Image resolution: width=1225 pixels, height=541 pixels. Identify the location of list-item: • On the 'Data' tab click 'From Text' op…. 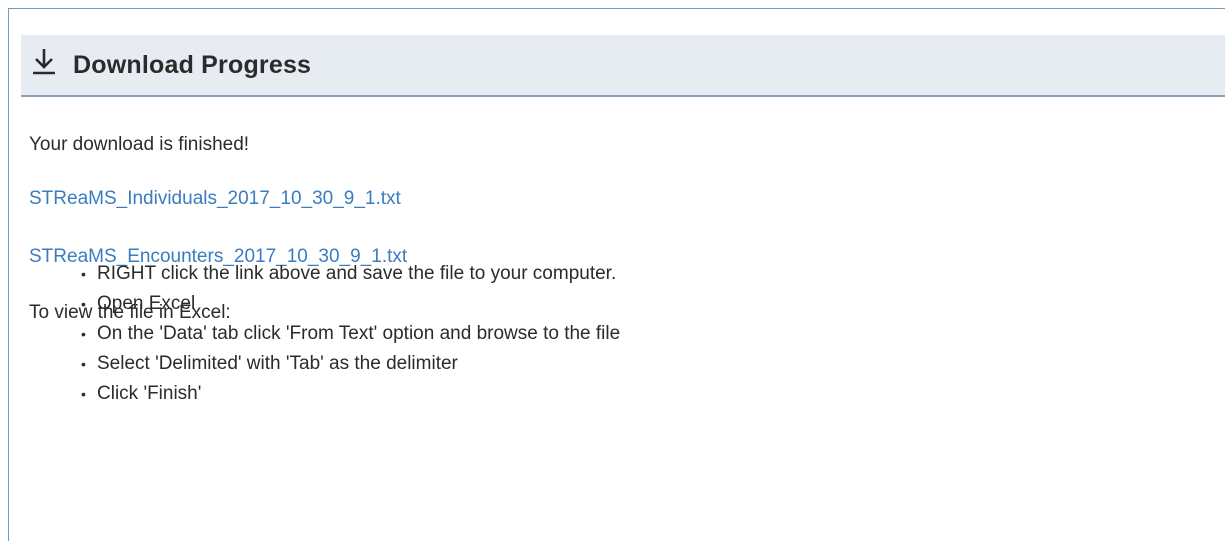
(347, 334).